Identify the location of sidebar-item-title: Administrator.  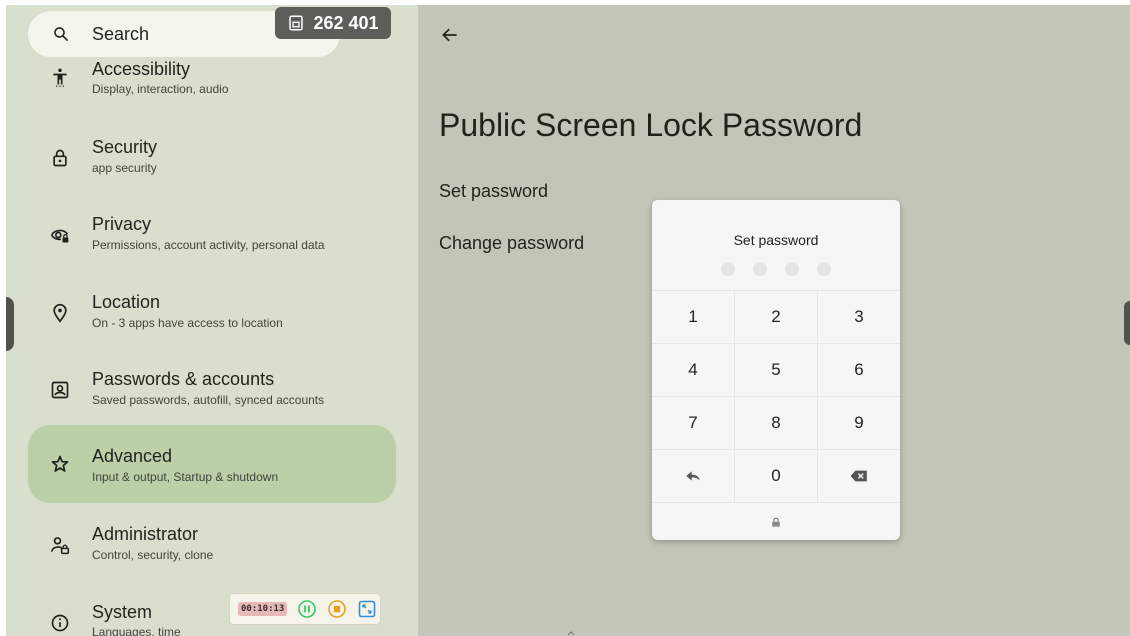
(145, 534).